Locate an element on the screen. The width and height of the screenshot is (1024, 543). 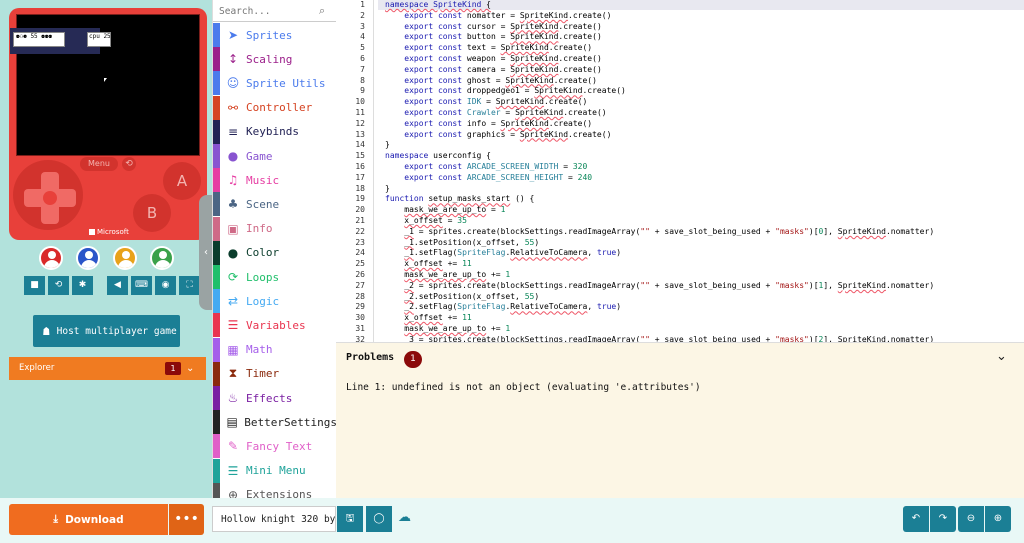
category-fancy-text: ✎ Fancy Text is located at coordinates (274, 446).